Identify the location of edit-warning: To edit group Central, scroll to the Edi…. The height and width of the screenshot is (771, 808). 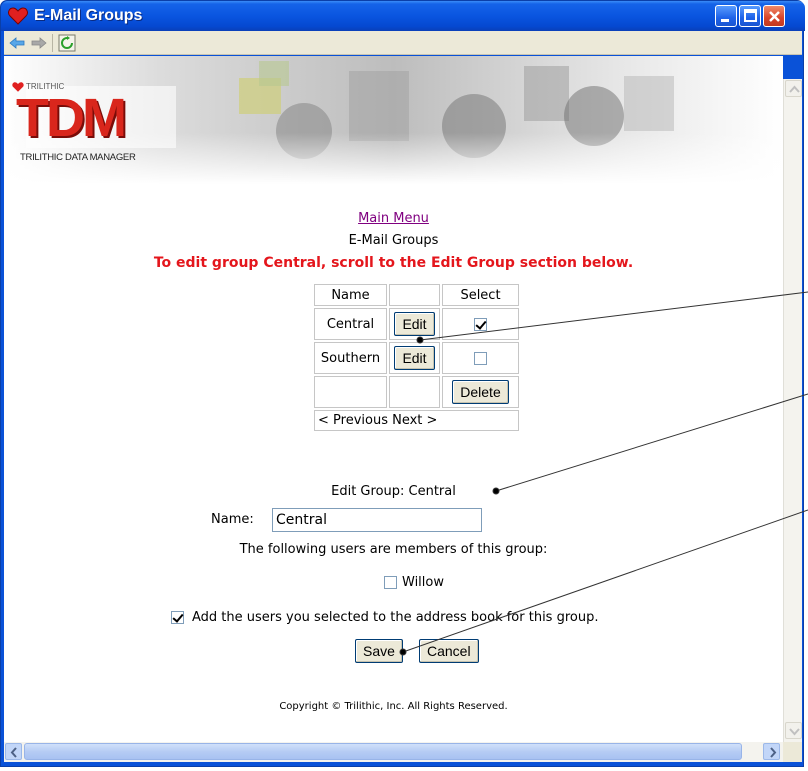
(393, 263).